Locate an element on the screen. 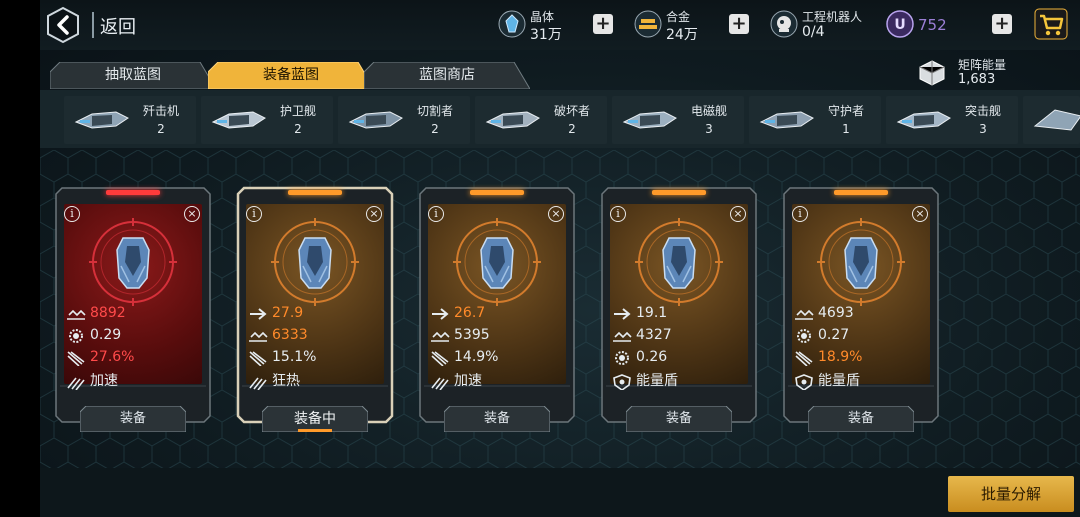  tab-equip-blueprint: 装备蓝图 is located at coordinates (291, 75).